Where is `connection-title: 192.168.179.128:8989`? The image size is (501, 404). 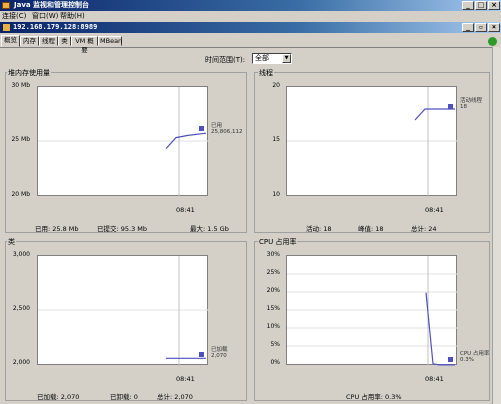 connection-title: 192.168.179.128:8989 is located at coordinates (55, 27).